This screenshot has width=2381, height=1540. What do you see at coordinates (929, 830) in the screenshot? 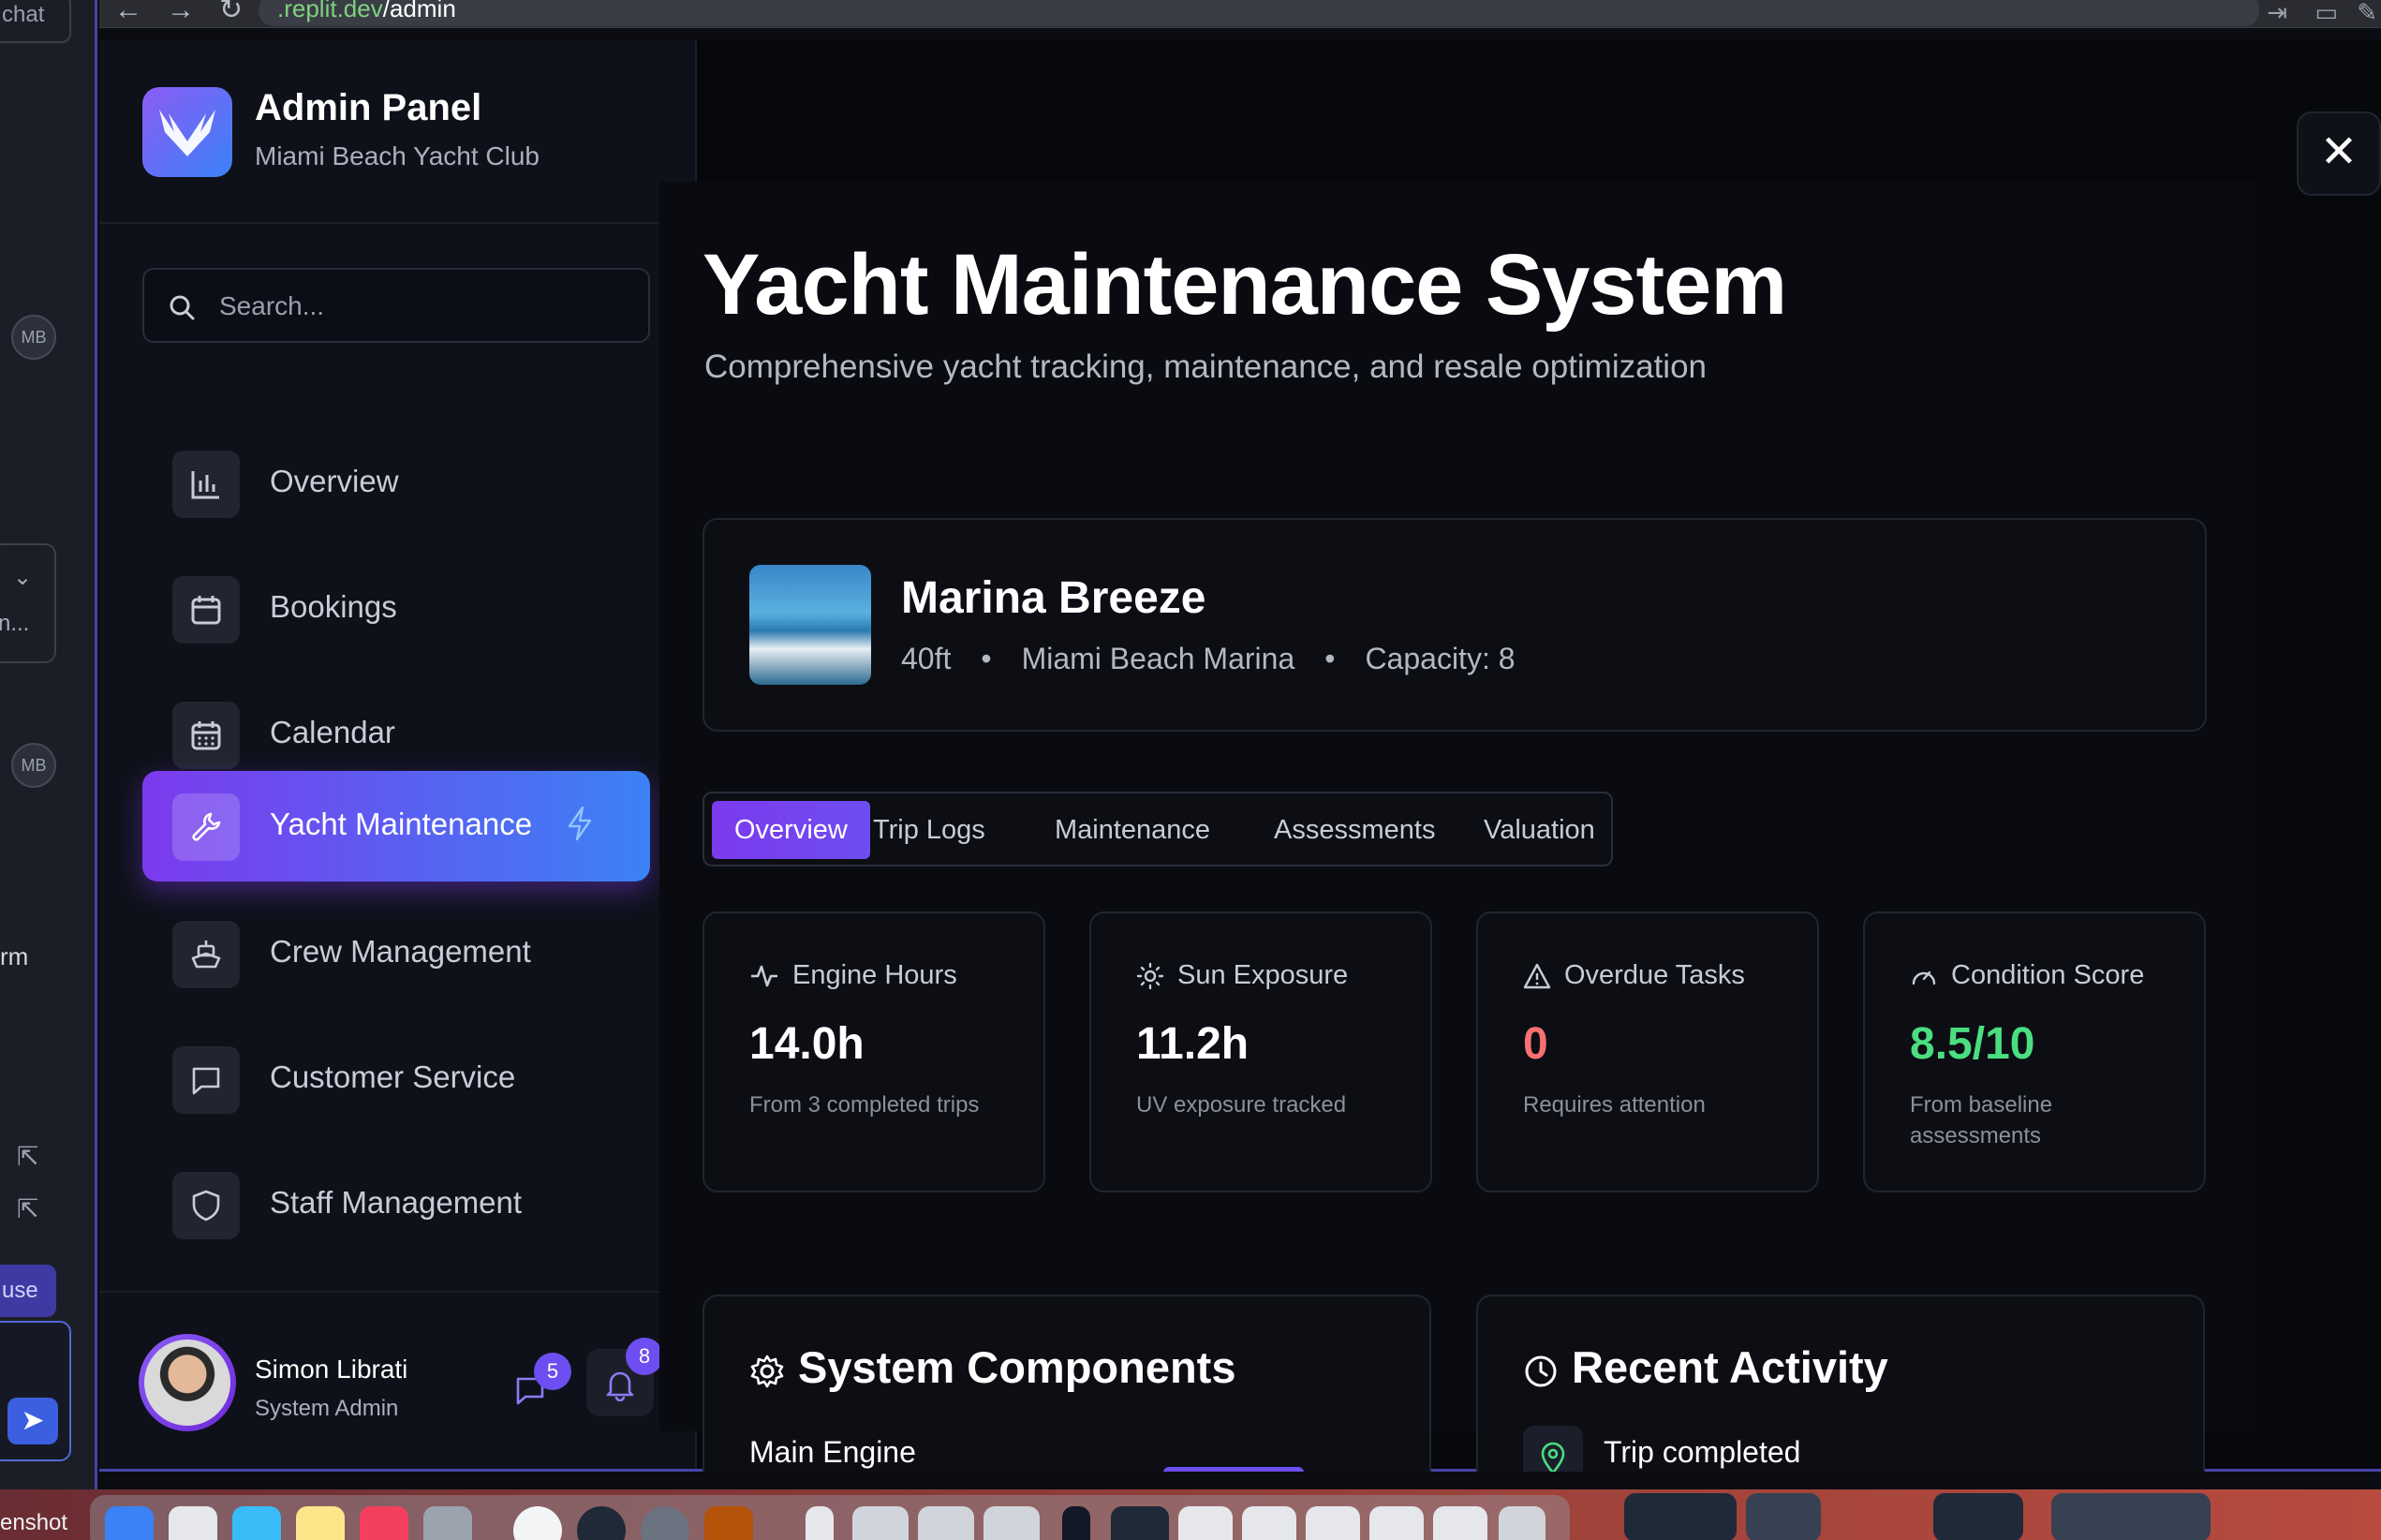
I see `tab-trip-logs: Trip Logs` at bounding box center [929, 830].